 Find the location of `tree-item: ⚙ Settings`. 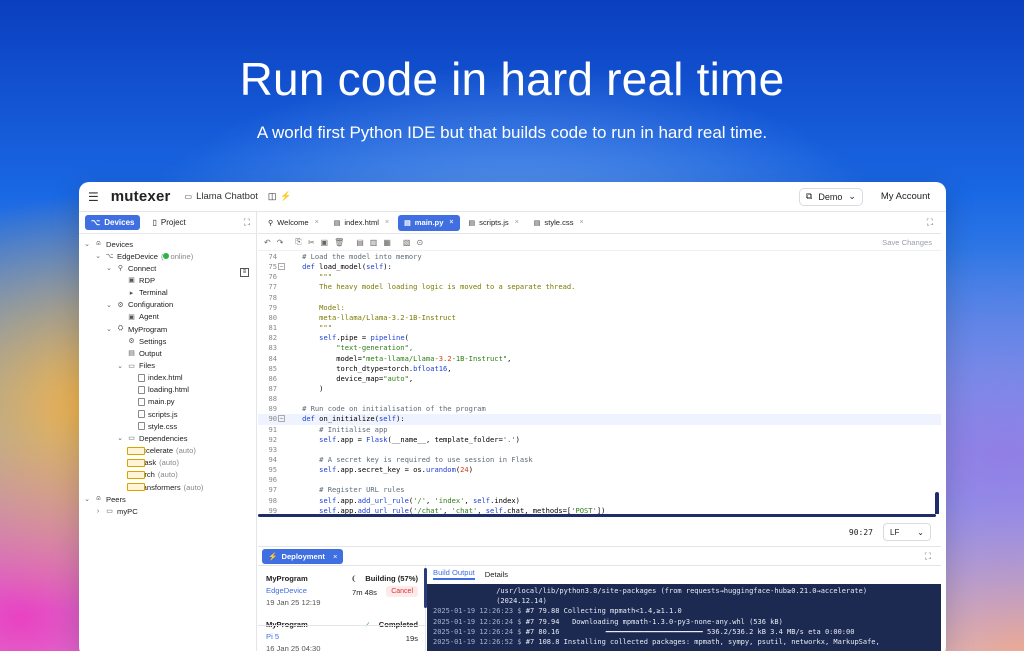

tree-item: ⚙ Settings is located at coordinates (141, 341).